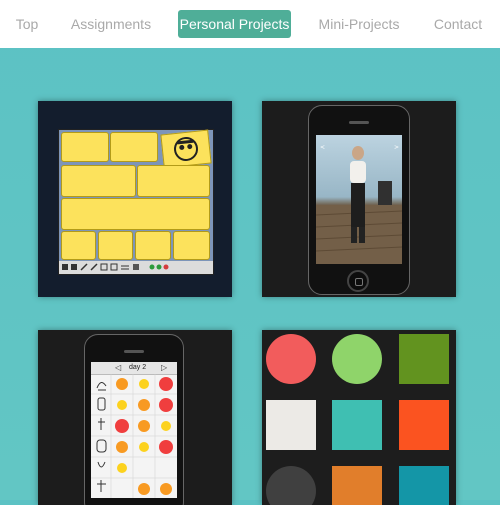 The height and width of the screenshot is (505, 500). I want to click on model-photo: < >, so click(359, 199).